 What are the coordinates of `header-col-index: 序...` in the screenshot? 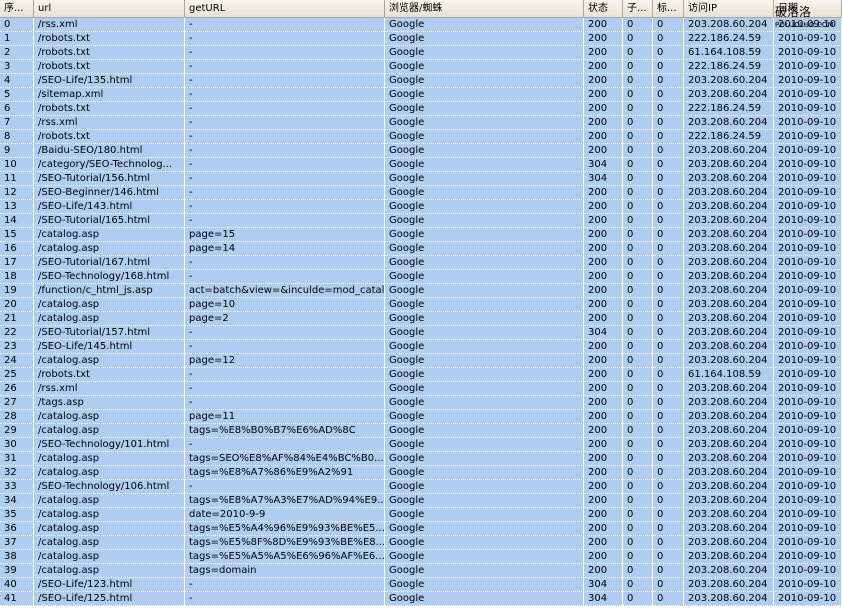 It's located at (17, 8).